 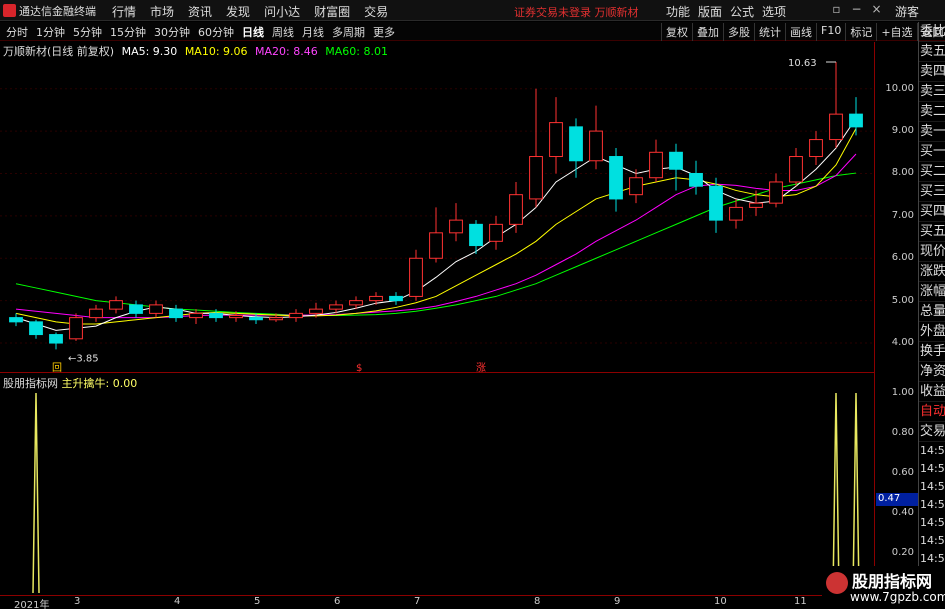 What do you see at coordinates (932, 352) in the screenshot?
I see `quote-turnover-label: 换手` at bounding box center [932, 352].